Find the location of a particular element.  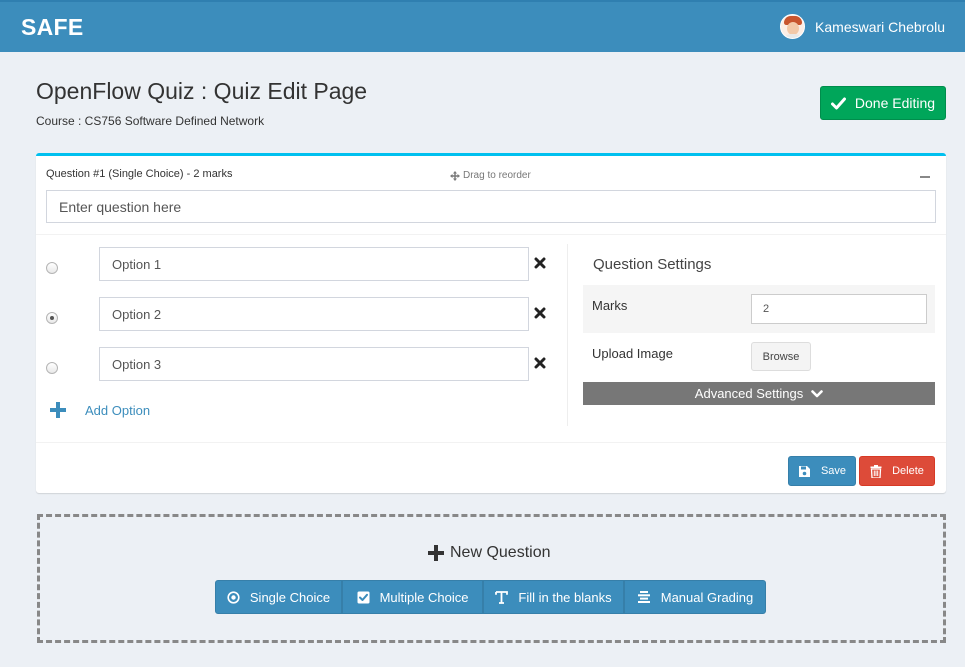

drag-handle: Drag to reorder is located at coordinates (490, 175).